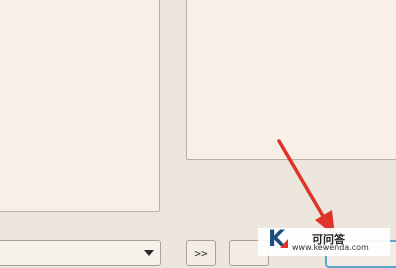  I want to click on watermark-url: www.kewenda.com, so click(330, 247).